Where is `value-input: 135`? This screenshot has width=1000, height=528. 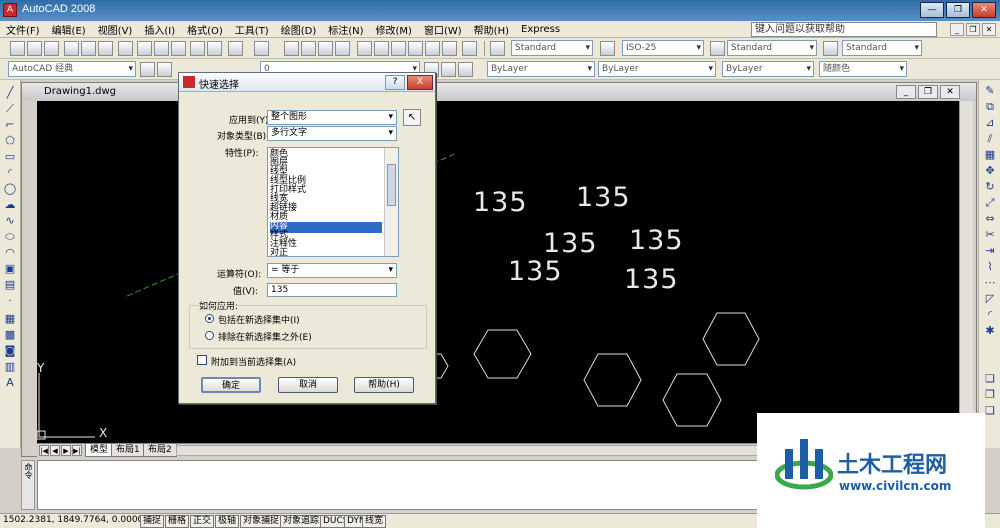
value-input: 135 is located at coordinates (332, 290).